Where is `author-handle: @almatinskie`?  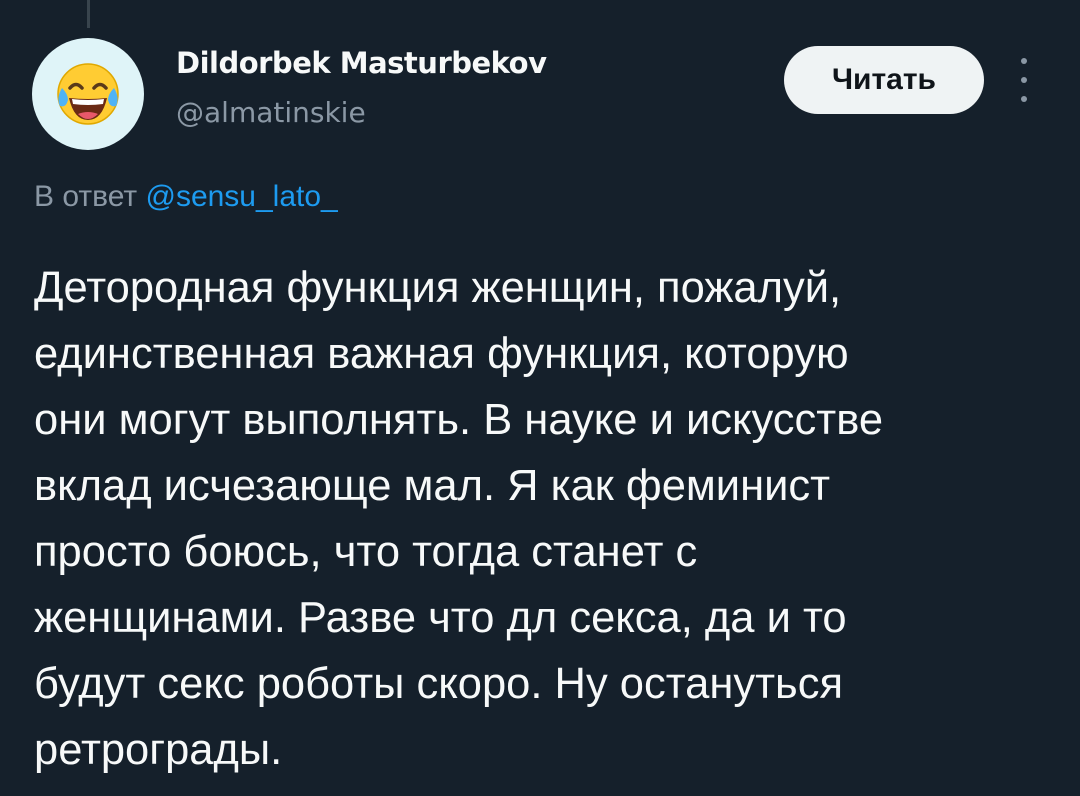
author-handle: @almatinskie is located at coordinates (271, 112).